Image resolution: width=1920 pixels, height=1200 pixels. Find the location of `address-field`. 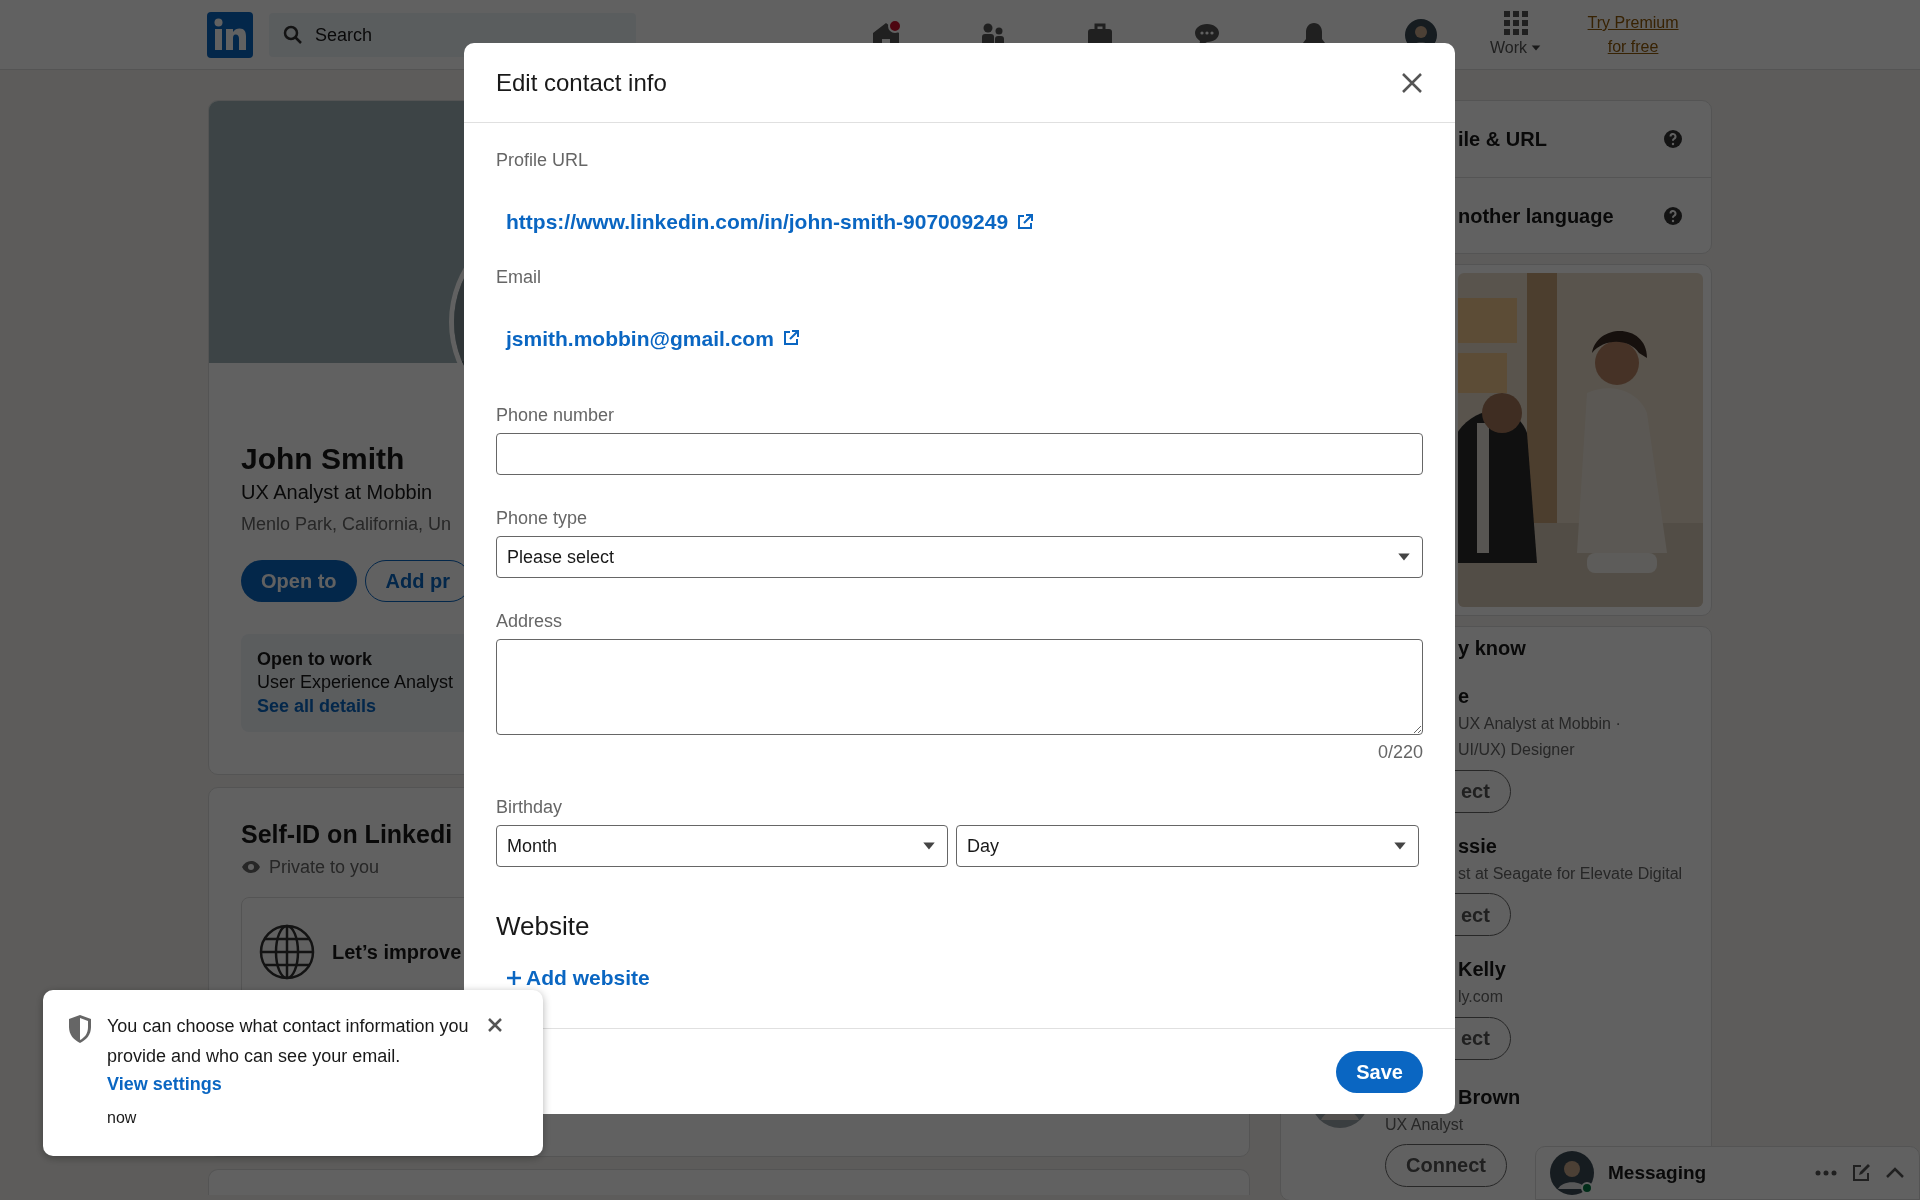

address-field is located at coordinates (959, 687).